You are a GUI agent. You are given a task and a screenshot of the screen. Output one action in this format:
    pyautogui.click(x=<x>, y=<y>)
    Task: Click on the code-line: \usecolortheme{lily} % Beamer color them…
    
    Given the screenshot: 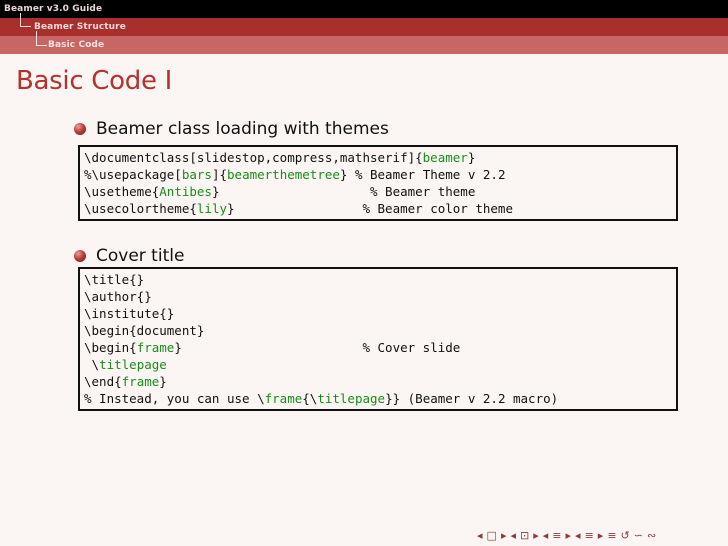 What is the action you would take?
    pyautogui.click(x=380, y=208)
    